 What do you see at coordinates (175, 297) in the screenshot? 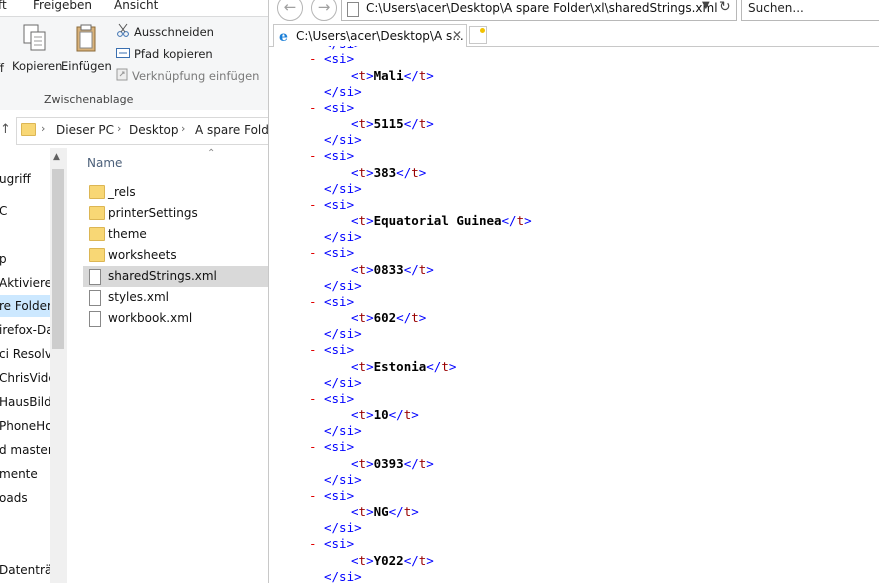
I see `list-item: styles.xml` at bounding box center [175, 297].